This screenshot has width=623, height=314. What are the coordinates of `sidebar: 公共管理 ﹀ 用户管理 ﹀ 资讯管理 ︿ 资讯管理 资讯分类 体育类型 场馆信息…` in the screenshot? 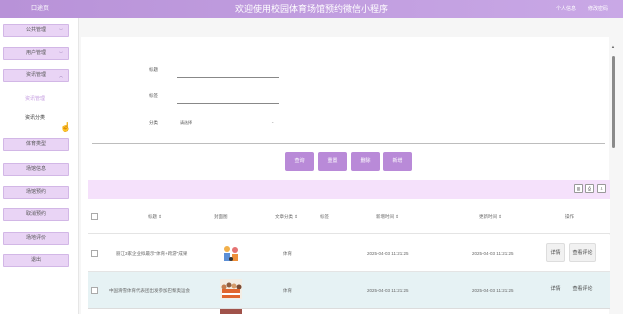 It's located at (39, 166).